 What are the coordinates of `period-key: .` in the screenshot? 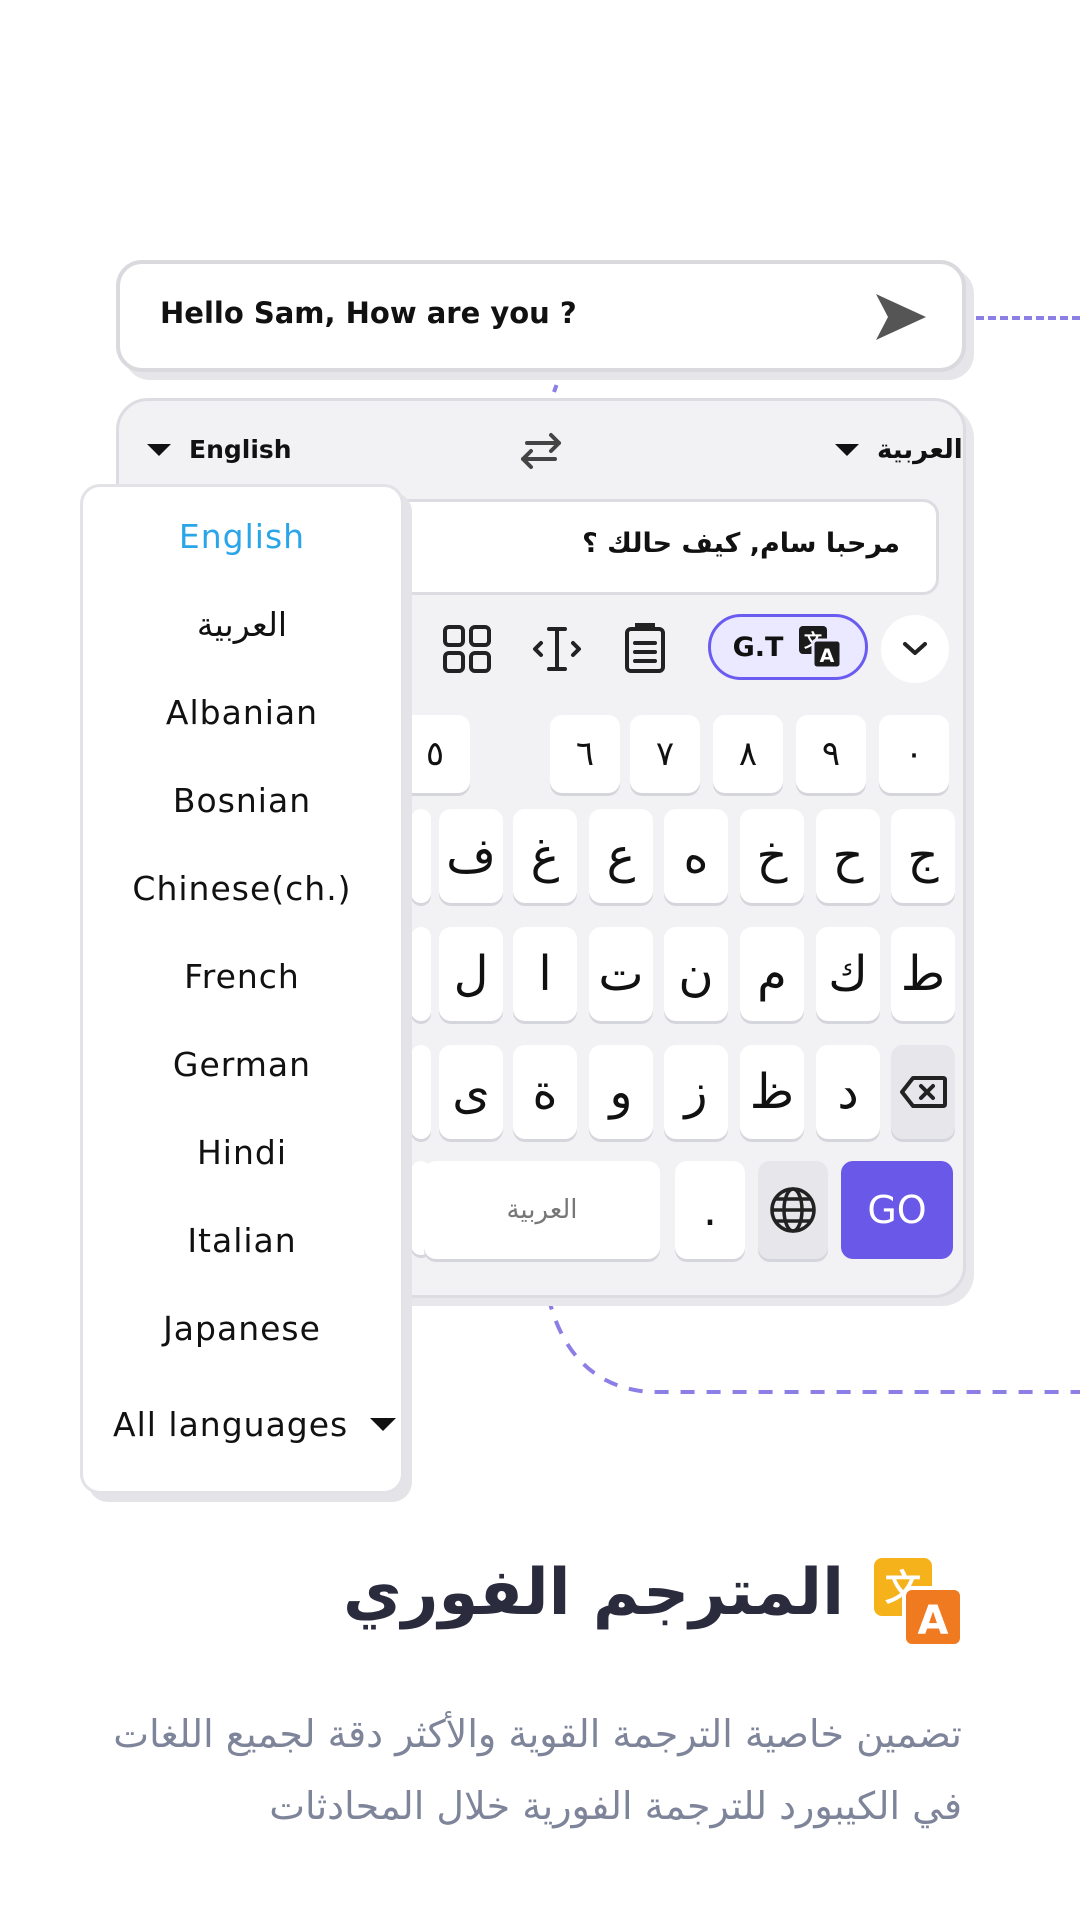 It's located at (710, 1210).